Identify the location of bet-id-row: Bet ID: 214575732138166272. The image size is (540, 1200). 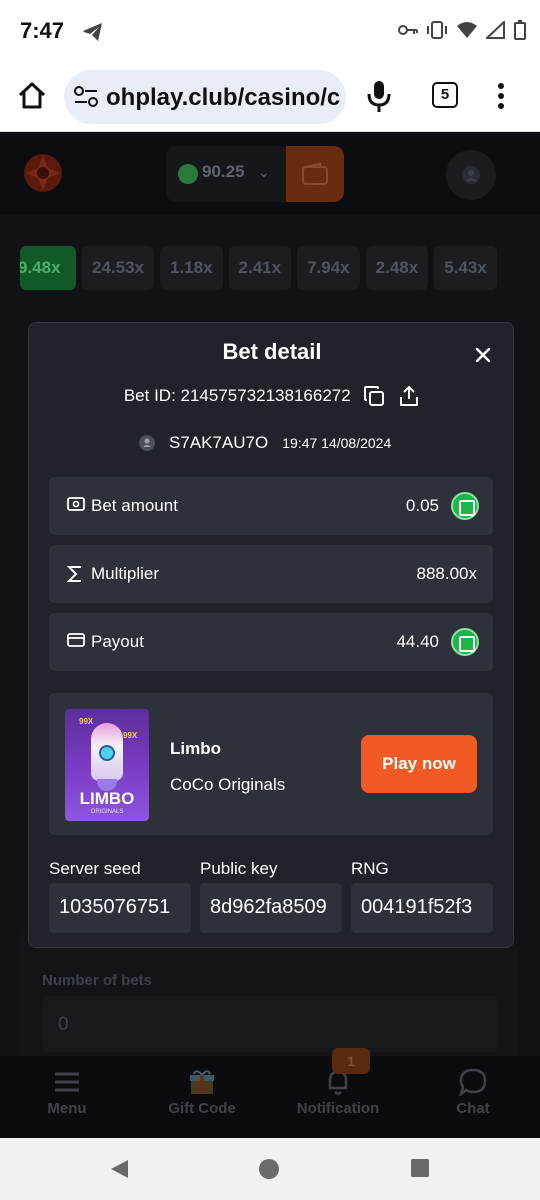
(272, 396).